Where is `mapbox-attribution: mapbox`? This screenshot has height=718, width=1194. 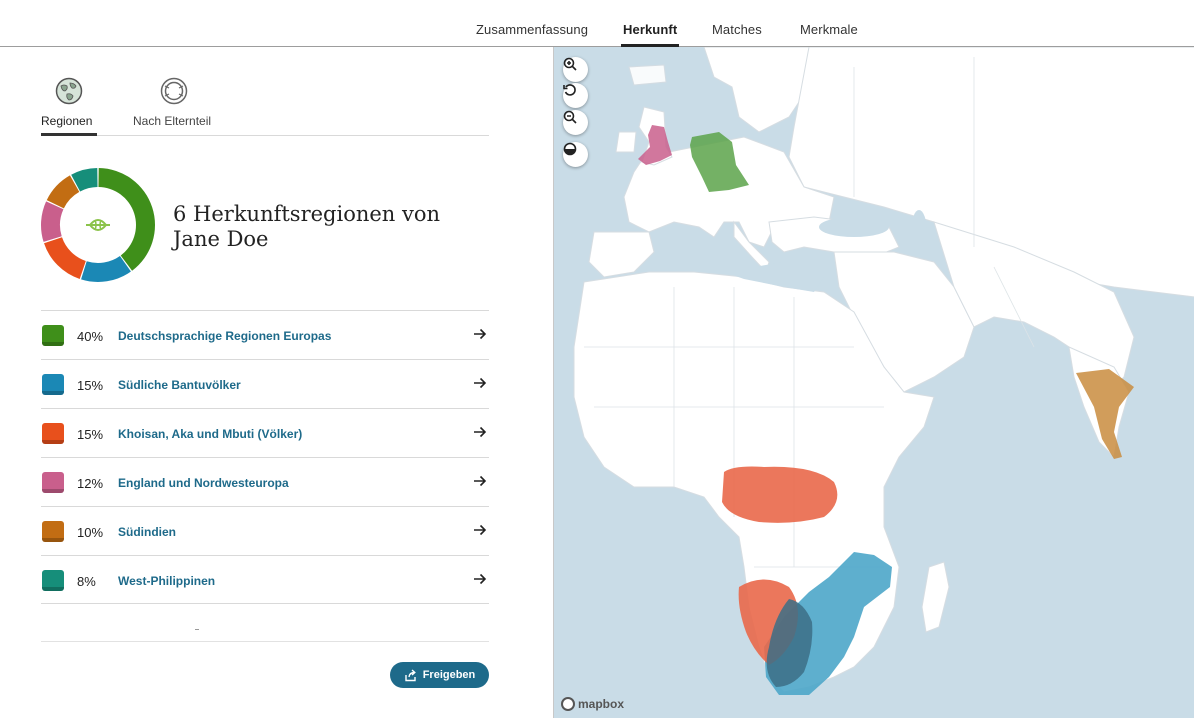
mapbox-attribution: mapbox is located at coordinates (592, 704).